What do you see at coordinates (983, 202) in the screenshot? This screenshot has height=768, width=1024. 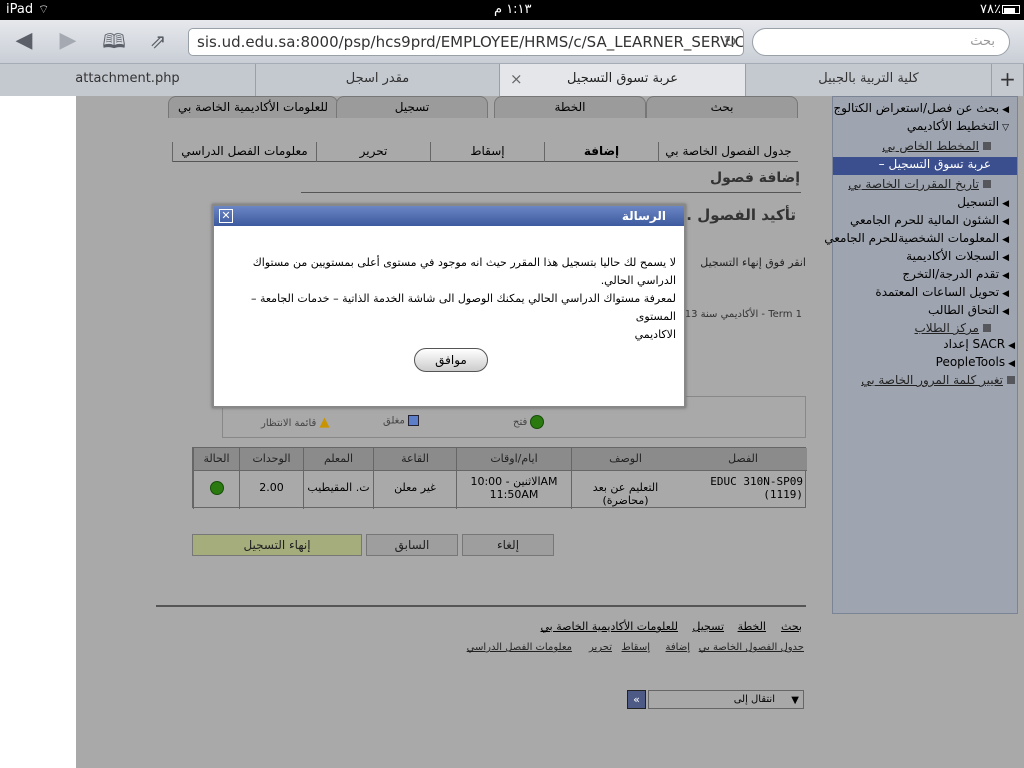 I see `sidebar-item-enrollment: التسجيل ◀` at bounding box center [983, 202].